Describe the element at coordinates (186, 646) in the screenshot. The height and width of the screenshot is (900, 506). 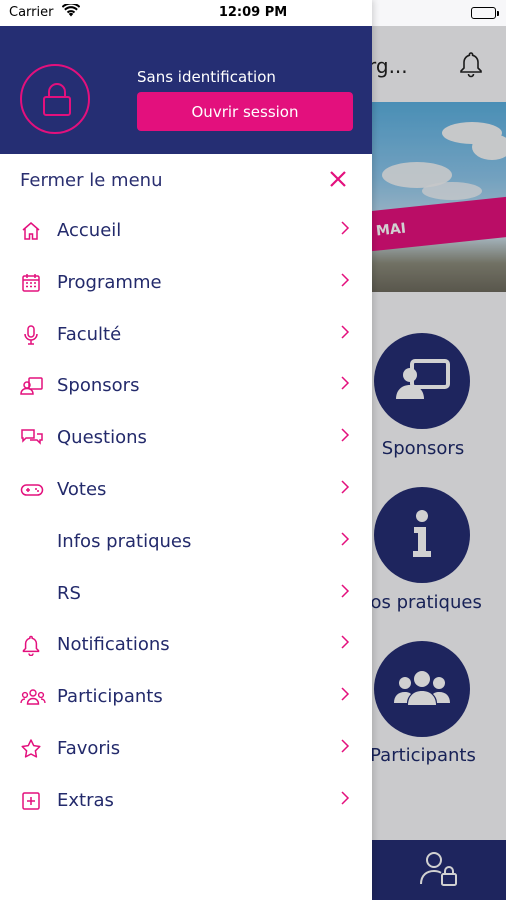
I see `menu-item-notifications: Notifications` at that location.